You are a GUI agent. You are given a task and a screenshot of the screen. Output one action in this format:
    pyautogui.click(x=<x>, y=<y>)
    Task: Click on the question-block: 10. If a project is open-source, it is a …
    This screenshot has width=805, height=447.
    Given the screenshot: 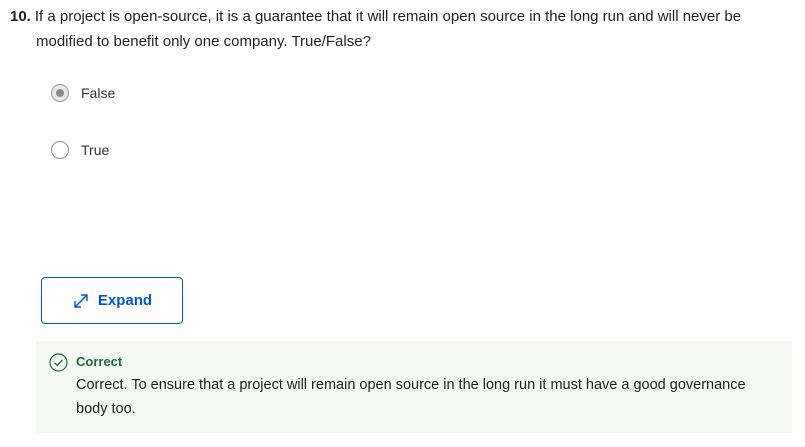 What is the action you would take?
    pyautogui.click(x=400, y=29)
    